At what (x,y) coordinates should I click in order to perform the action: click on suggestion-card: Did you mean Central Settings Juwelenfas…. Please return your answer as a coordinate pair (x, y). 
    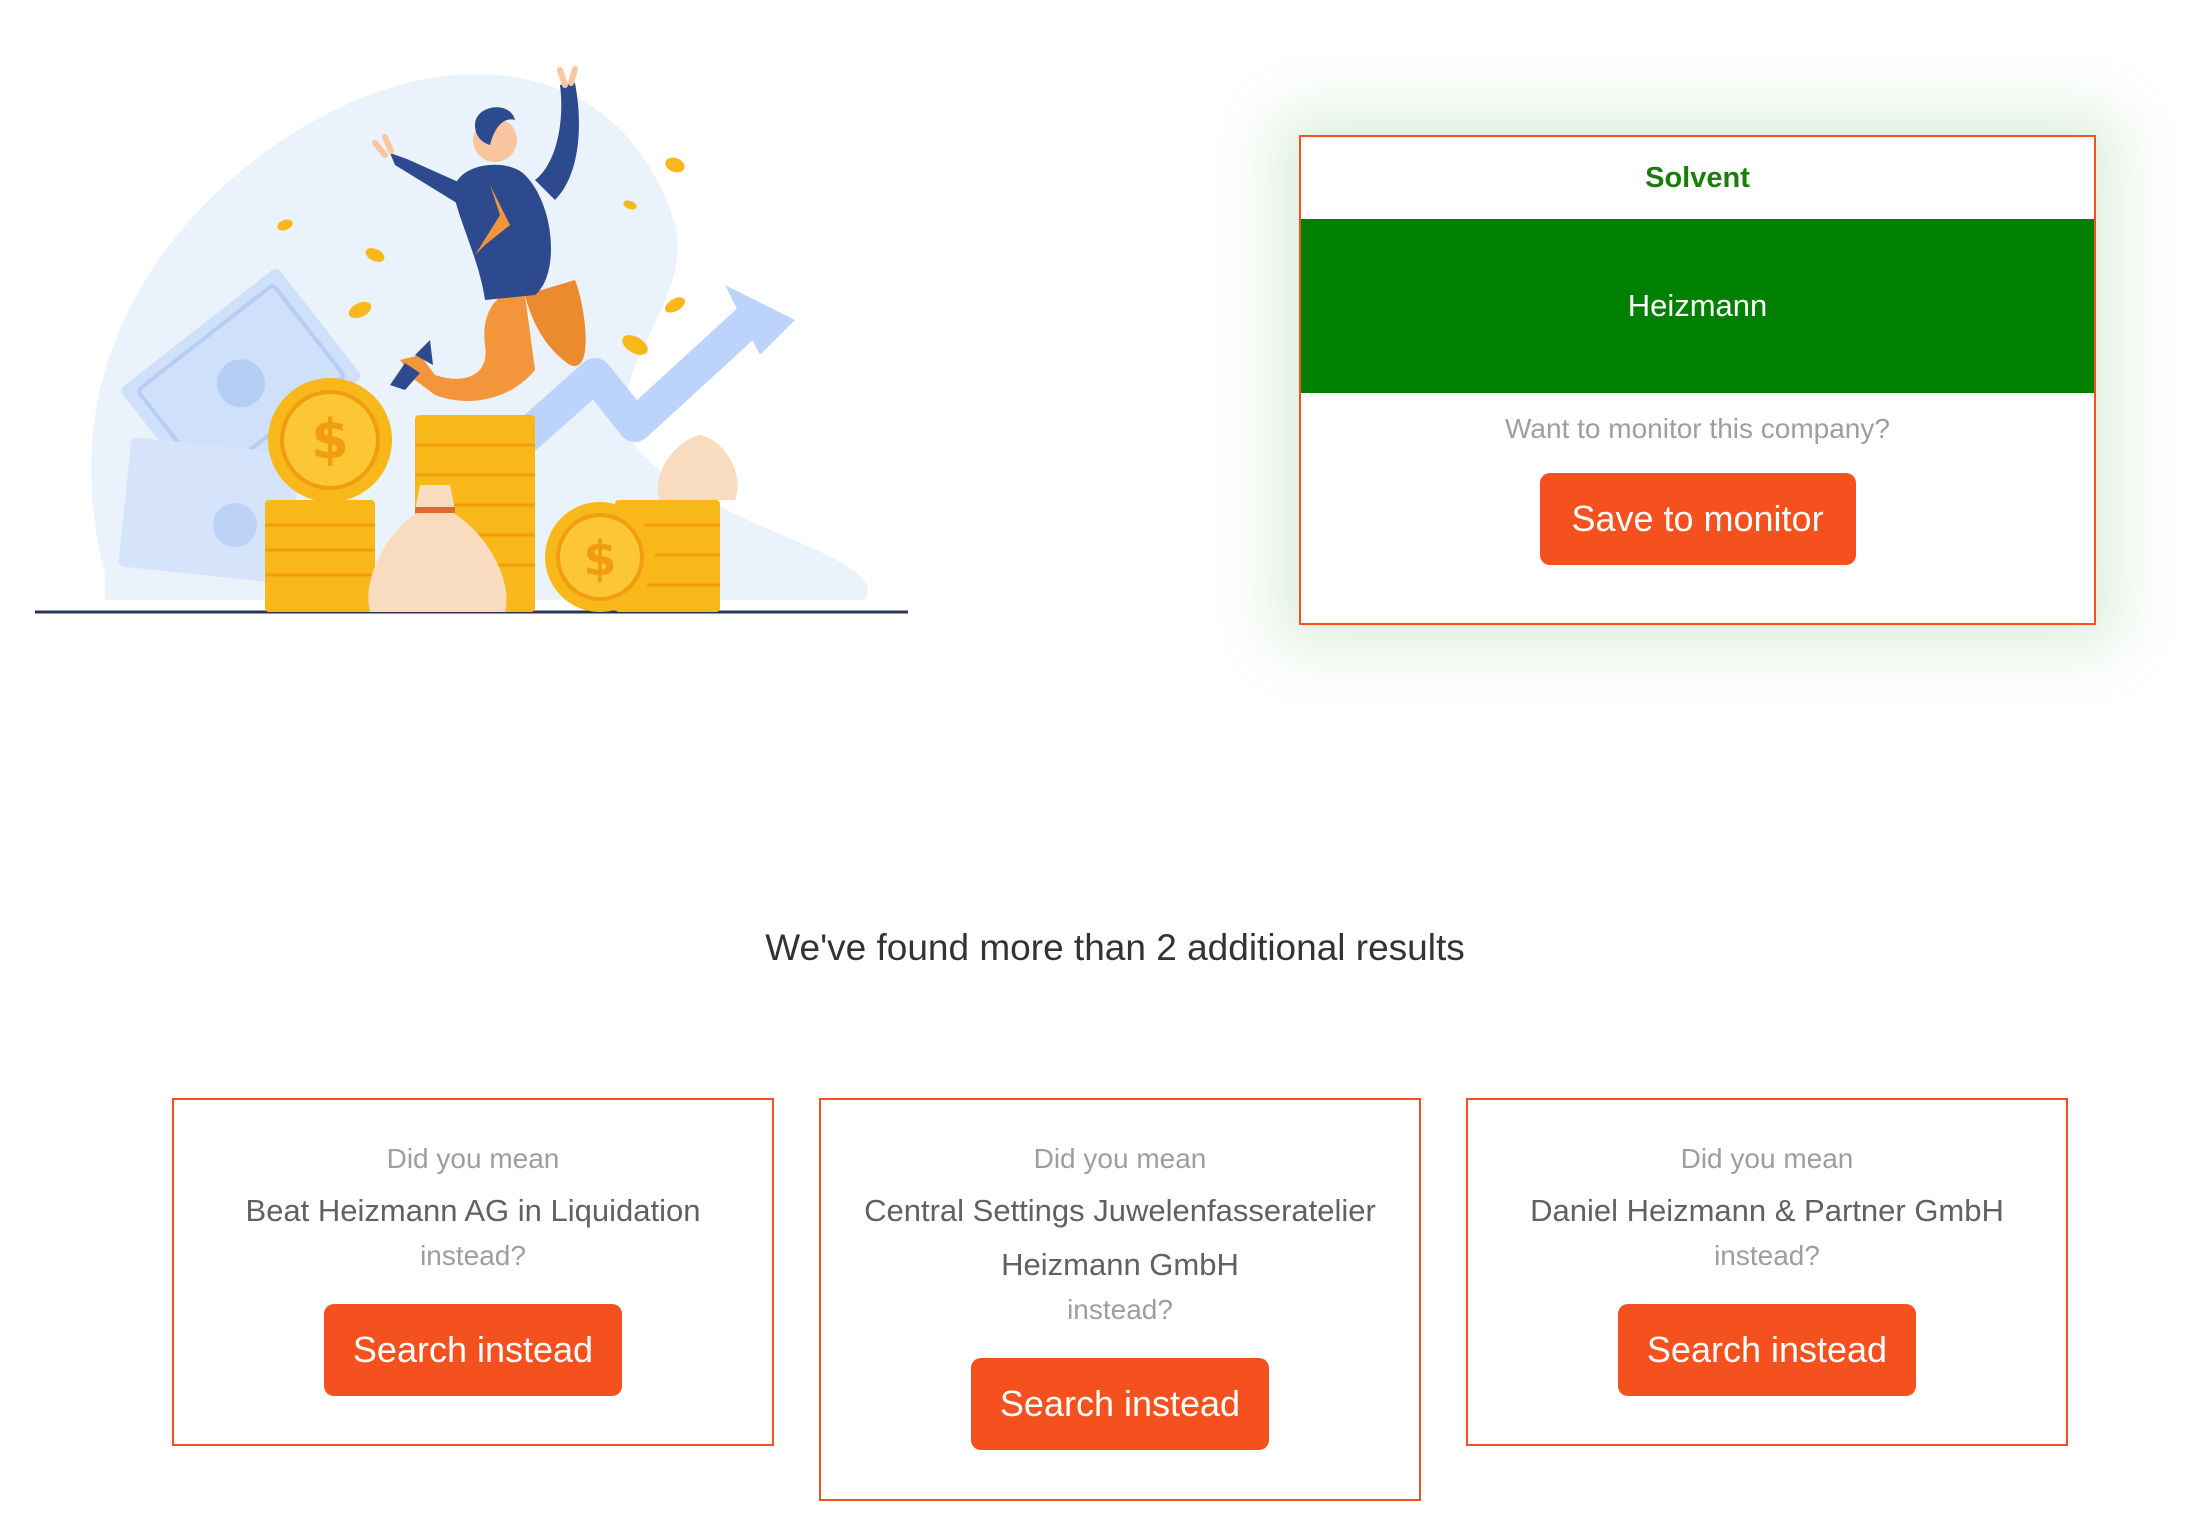
    Looking at the image, I should click on (1120, 1299).